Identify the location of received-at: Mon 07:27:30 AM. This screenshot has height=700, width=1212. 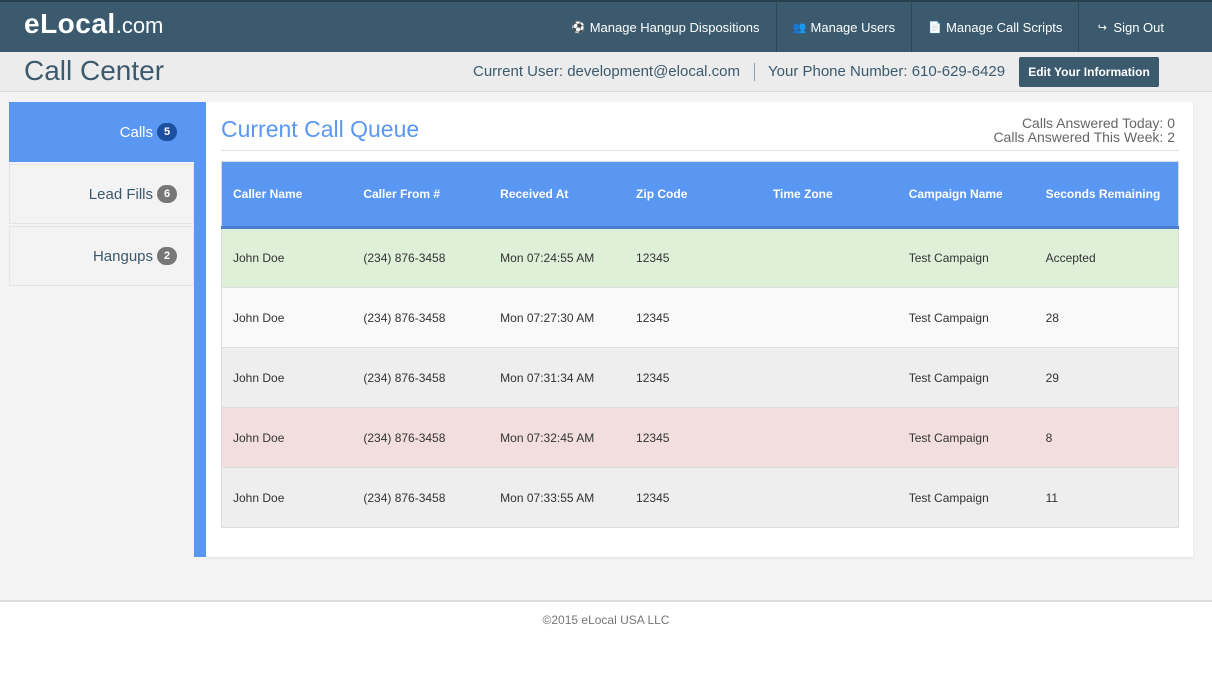
(557, 317).